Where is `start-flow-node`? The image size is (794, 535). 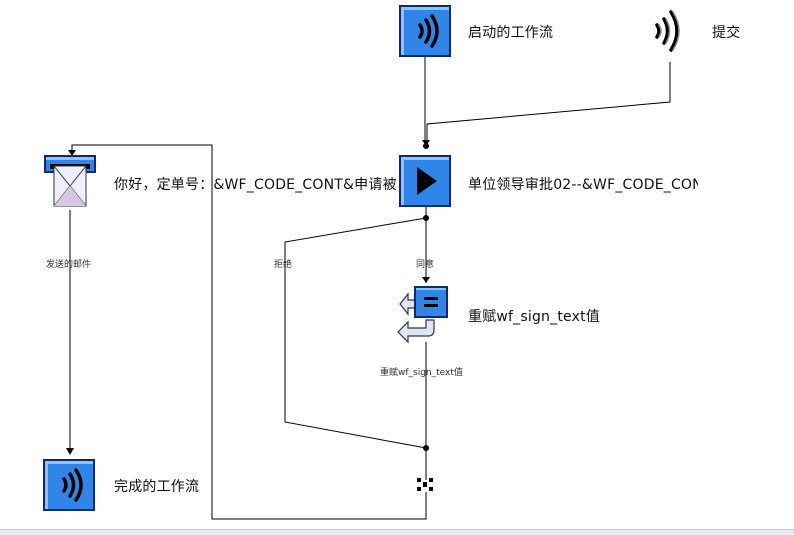
start-flow-node is located at coordinates (425, 31).